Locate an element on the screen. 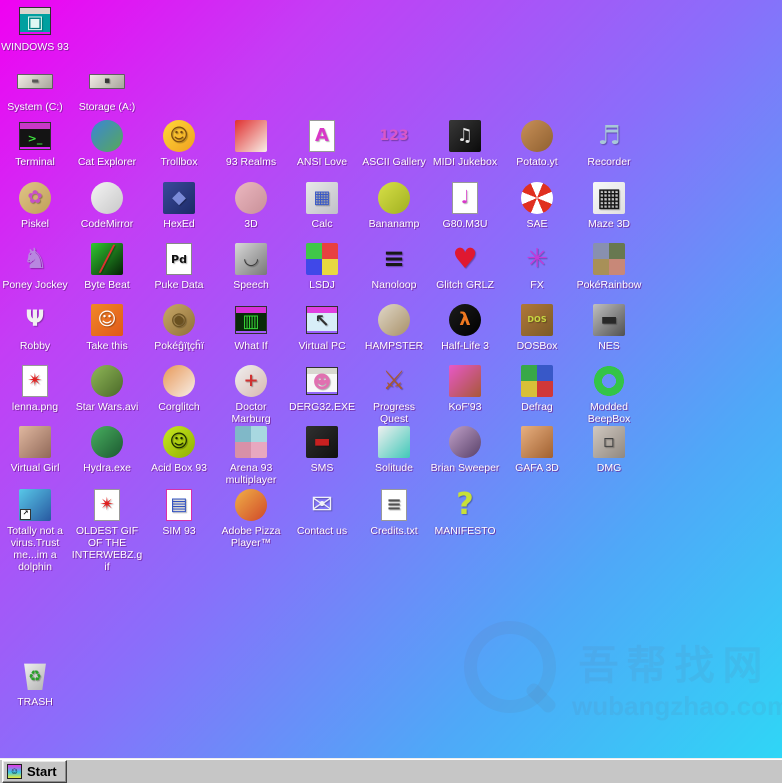 Image resolution: width=782 pixels, height=783 pixels. icon-label: Doctor Marburg is located at coordinates (251, 413).